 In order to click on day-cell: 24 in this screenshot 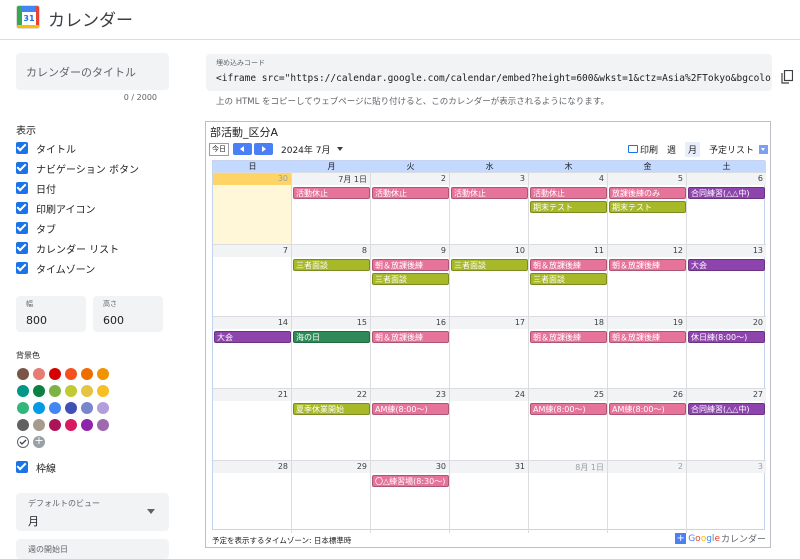, I will do `click(489, 425)`.